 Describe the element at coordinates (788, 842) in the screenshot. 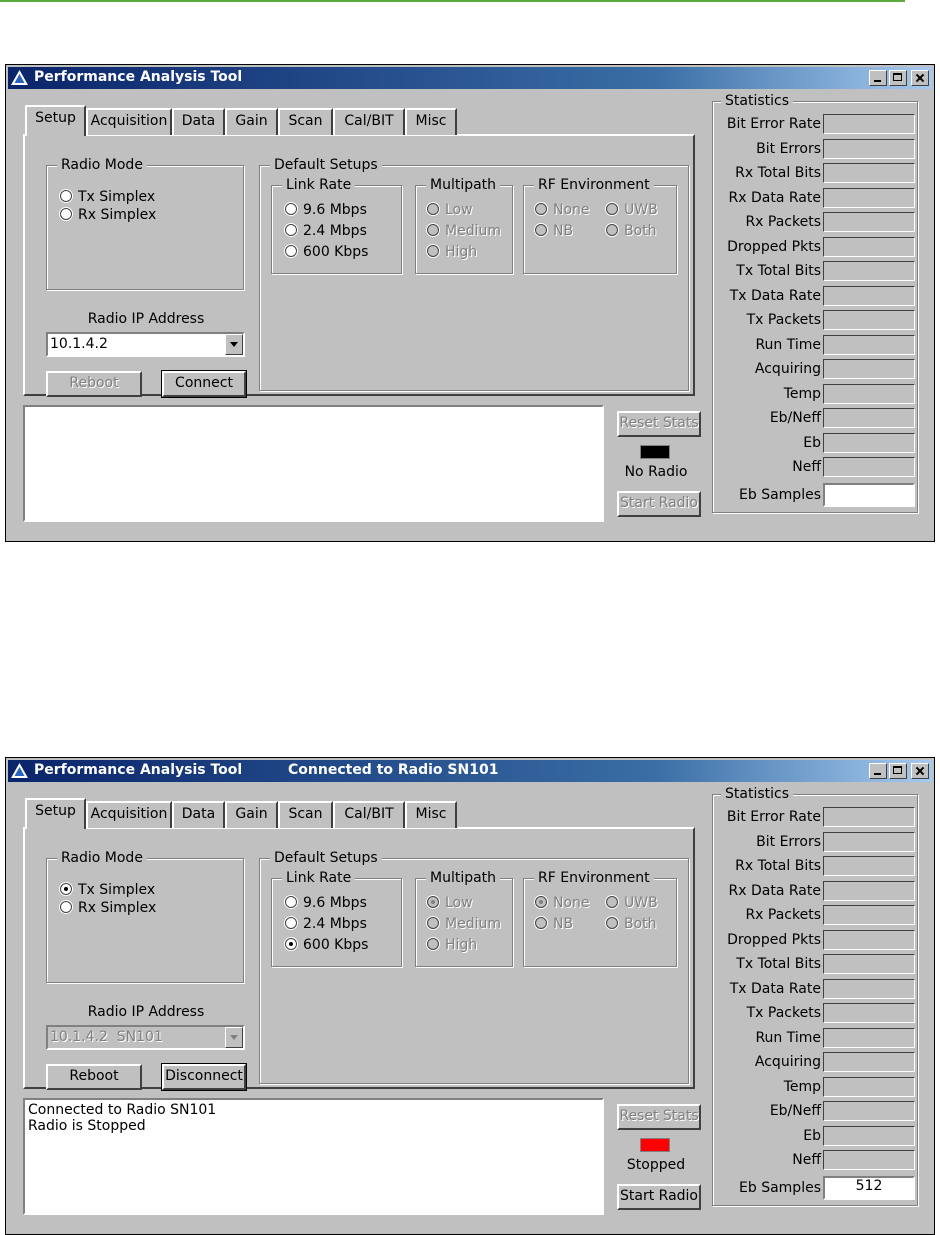

I see `stat-label-bit-errors: Bit Errors` at that location.